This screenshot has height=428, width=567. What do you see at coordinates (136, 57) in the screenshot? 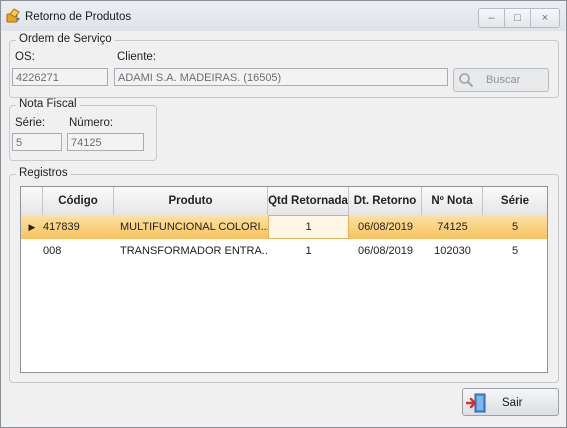
I see `cliente-label: Cliente:` at bounding box center [136, 57].